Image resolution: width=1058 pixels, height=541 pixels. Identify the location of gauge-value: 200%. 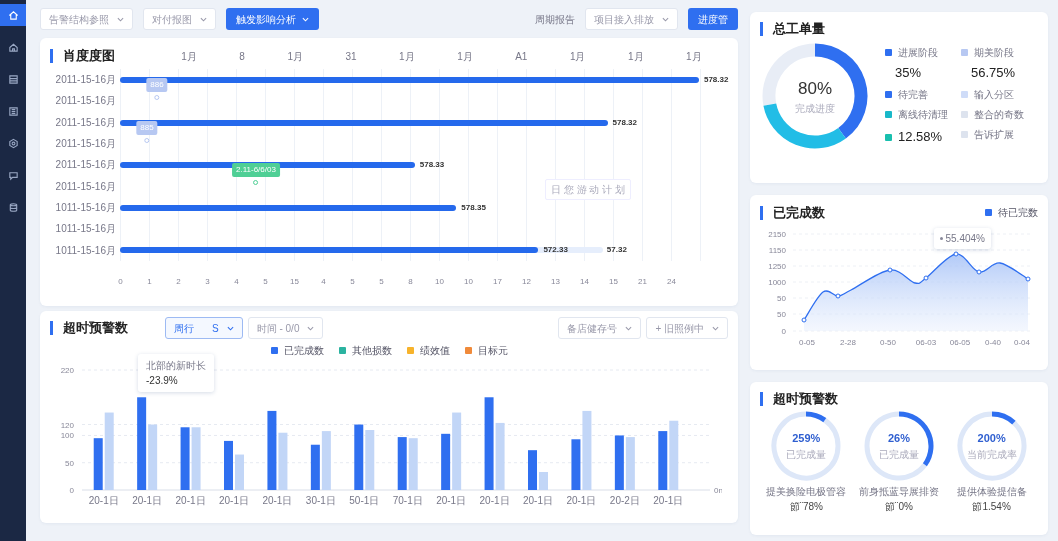
(991, 439).